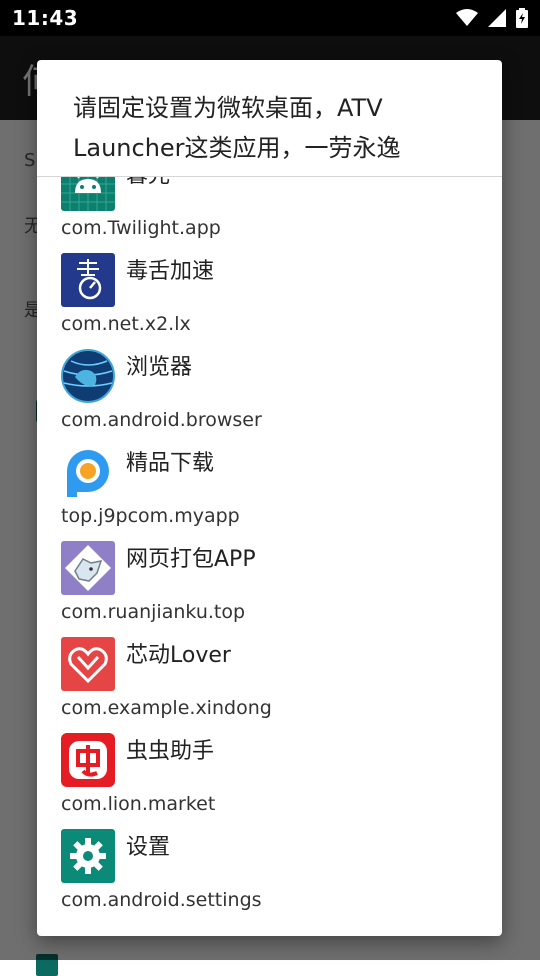 The width and height of the screenshot is (540, 976). What do you see at coordinates (126, 324) in the screenshot?
I see `app-package: com.net.x2.lx` at bounding box center [126, 324].